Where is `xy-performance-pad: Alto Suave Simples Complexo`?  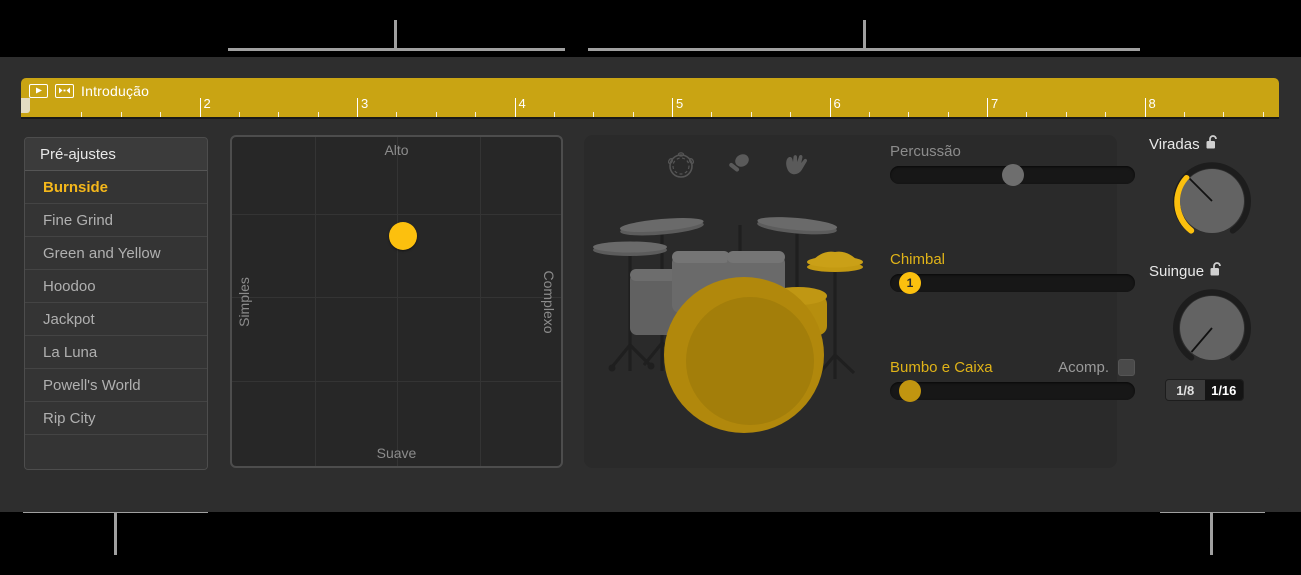
xy-performance-pad: Alto Suave Simples Complexo is located at coordinates (396, 301).